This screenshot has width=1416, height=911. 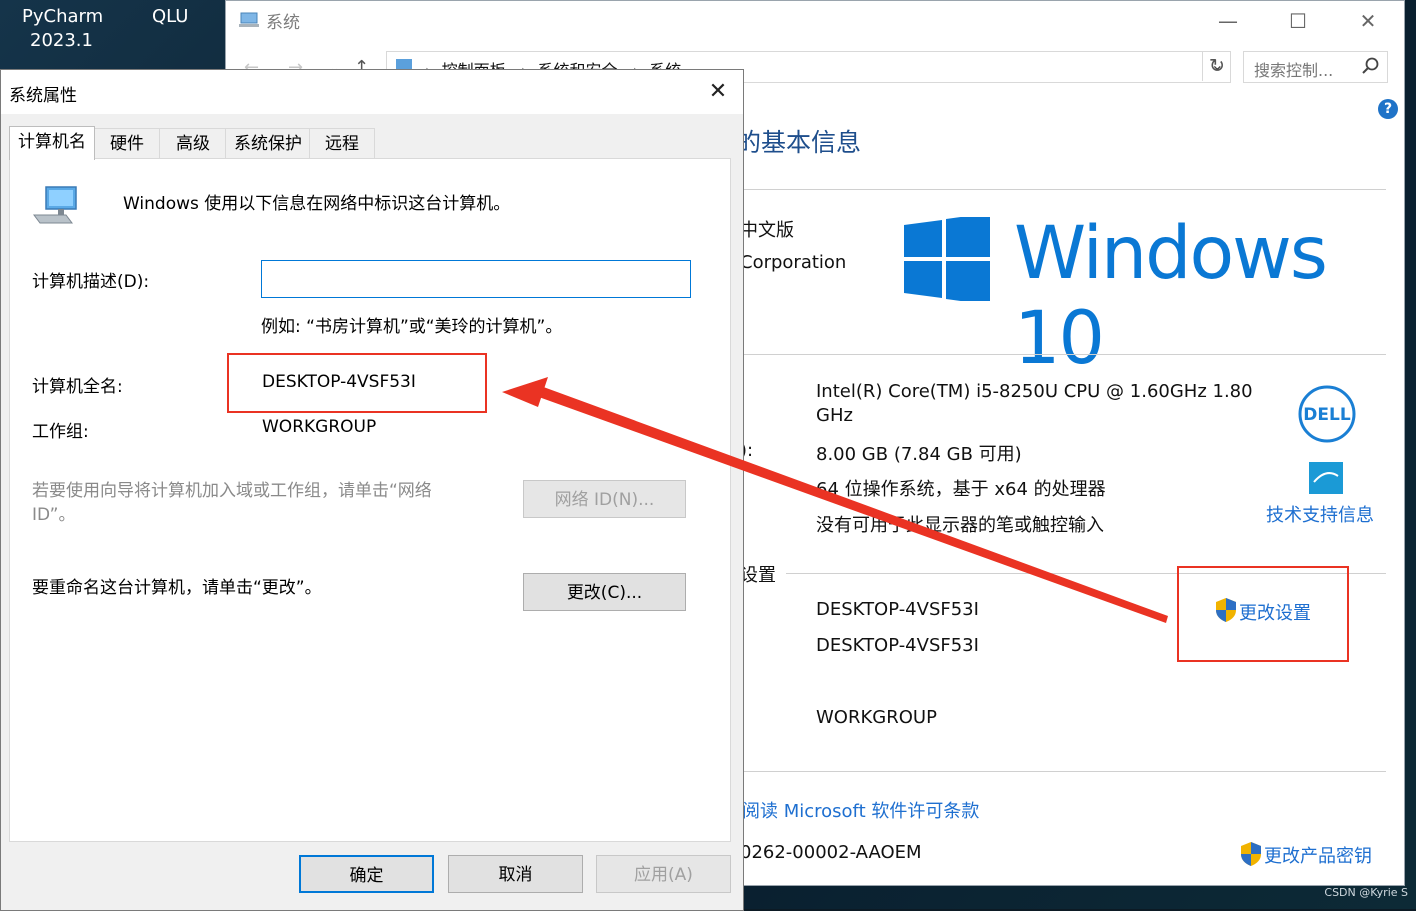 What do you see at coordinates (758, 575) in the screenshot?
I see `settings-section-label: 设置` at bounding box center [758, 575].